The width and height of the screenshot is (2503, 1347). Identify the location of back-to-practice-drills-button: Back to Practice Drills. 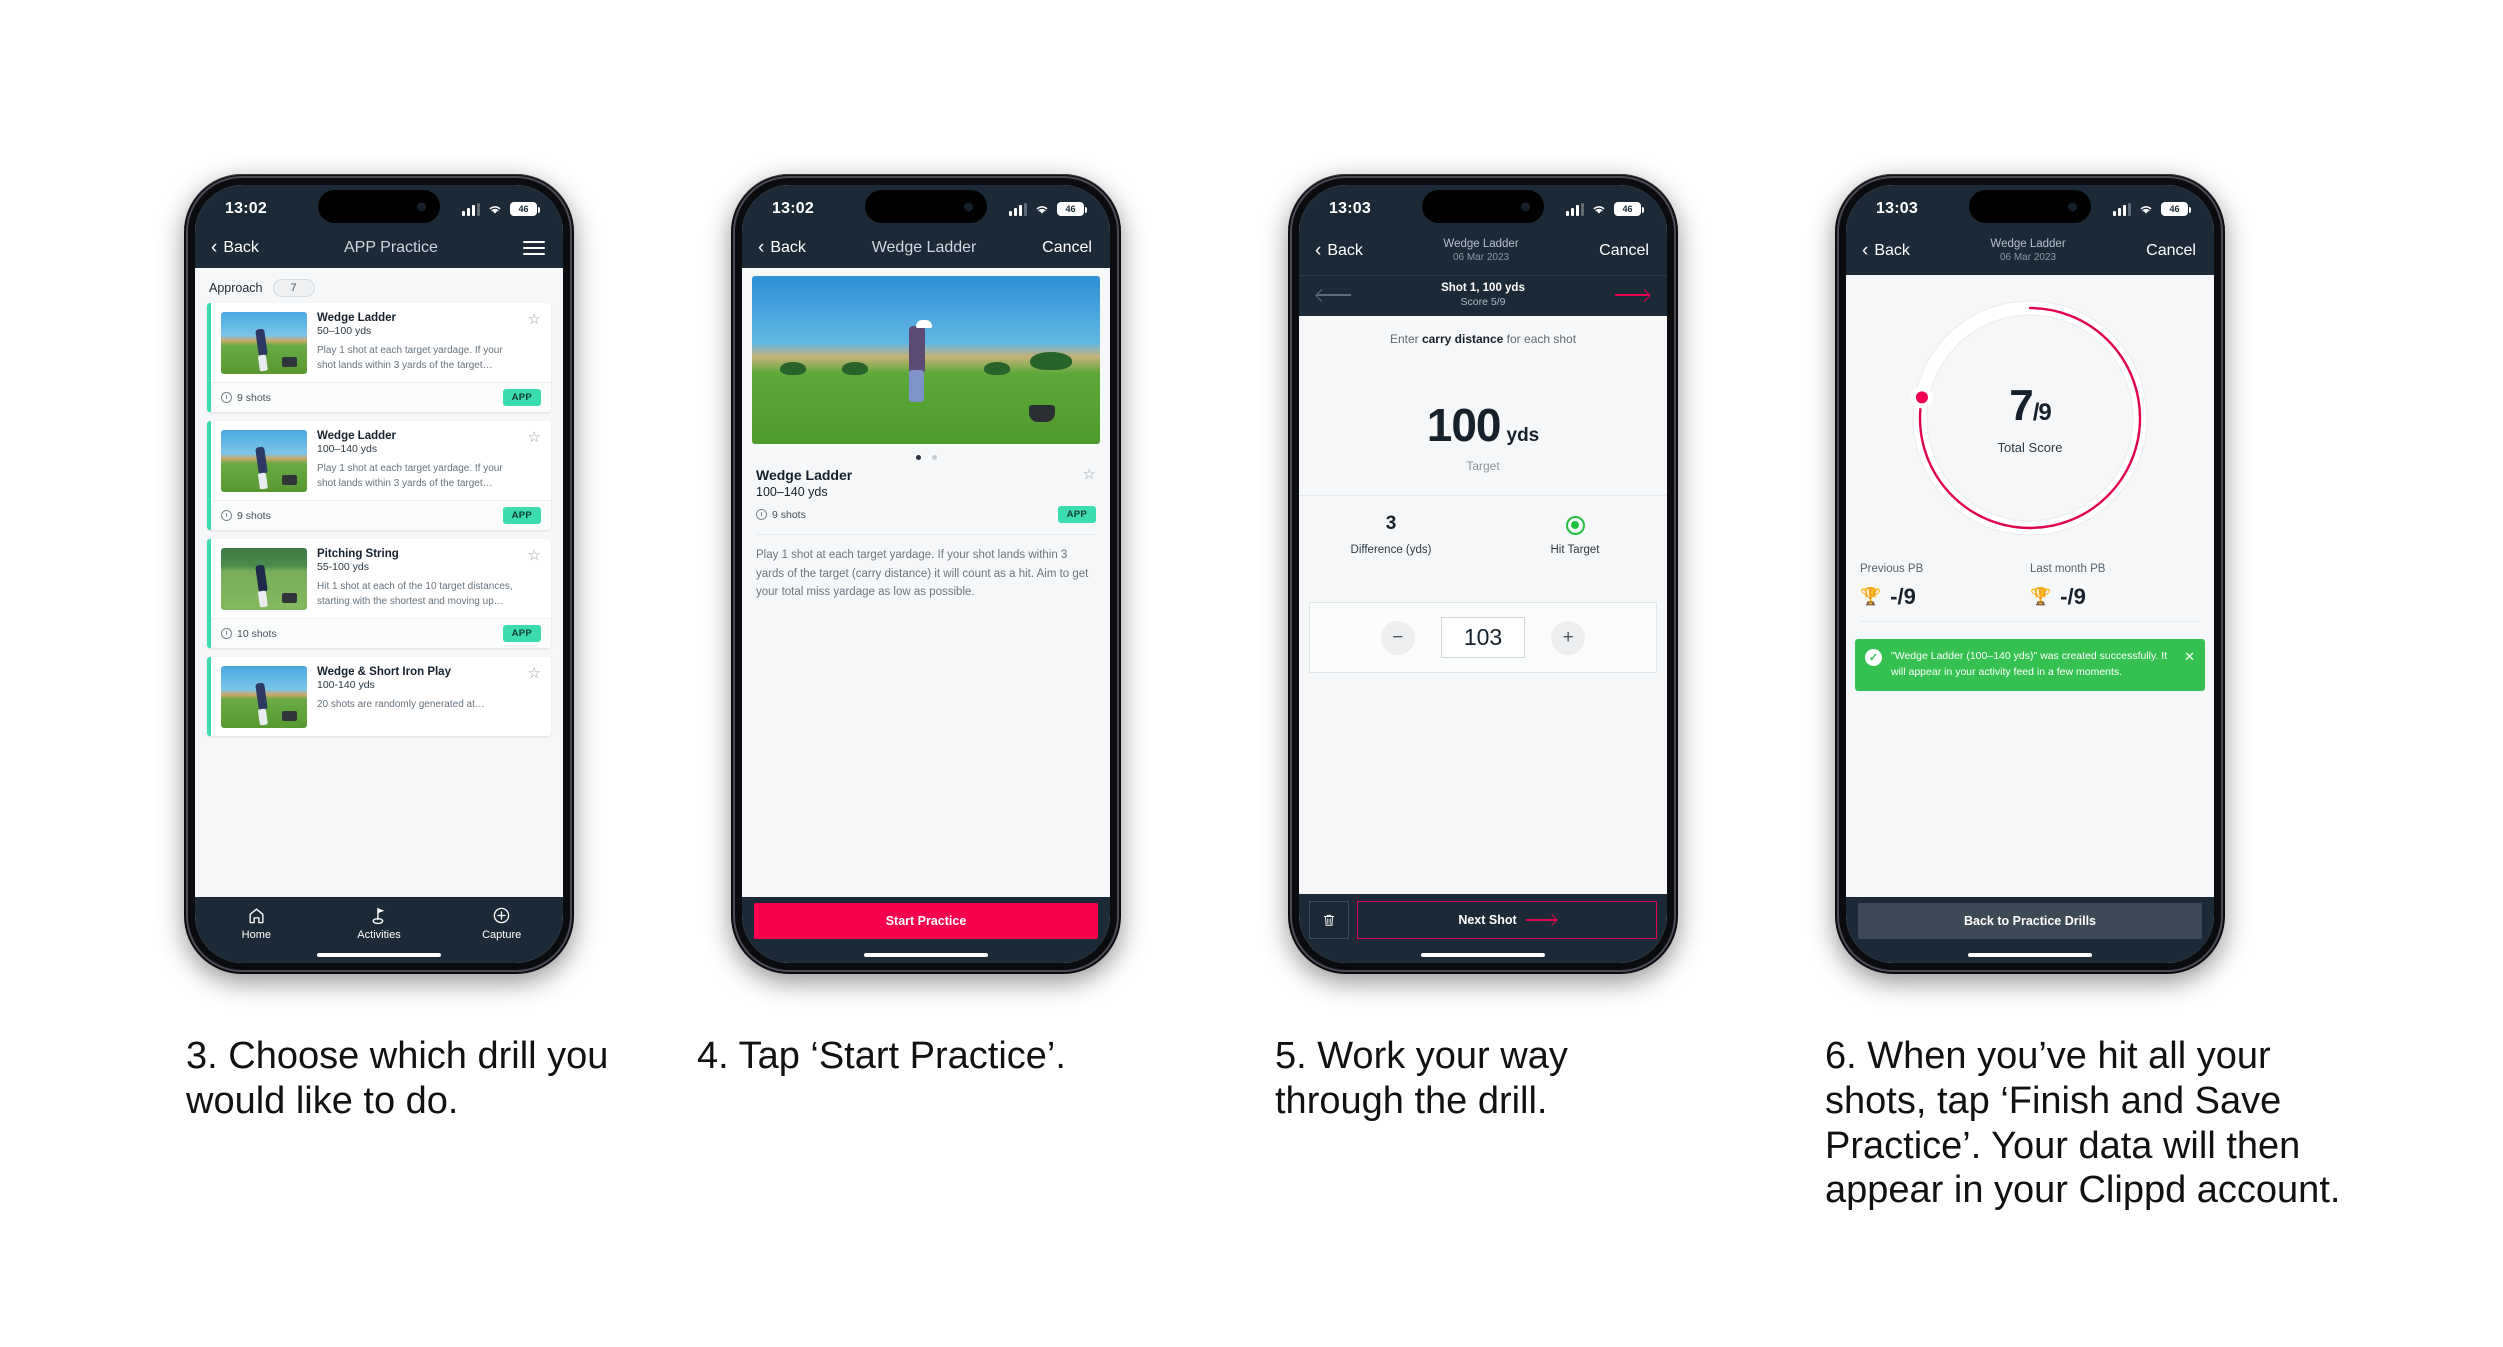
(2030, 921).